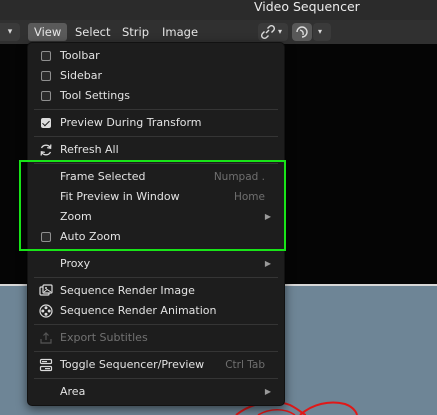 The width and height of the screenshot is (437, 415). I want to click on window-title: Video Sequencer, so click(307, 7).